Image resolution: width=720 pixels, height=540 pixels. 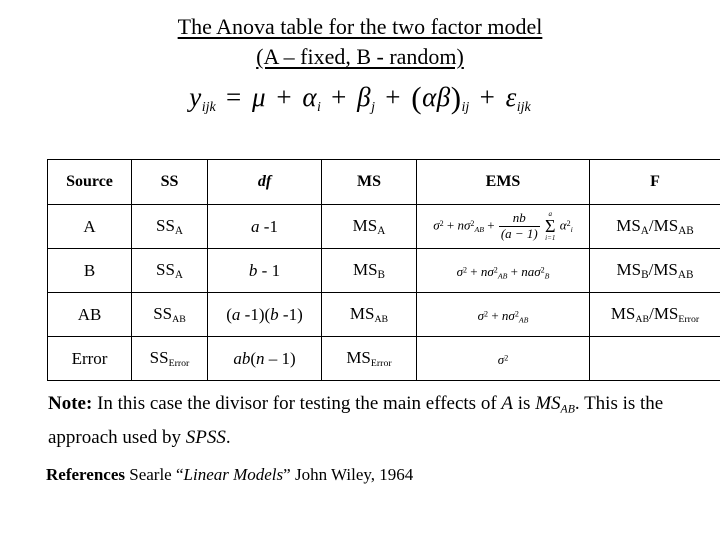 I want to click on ems-fraction: nb (a − 1), so click(x=519, y=226).